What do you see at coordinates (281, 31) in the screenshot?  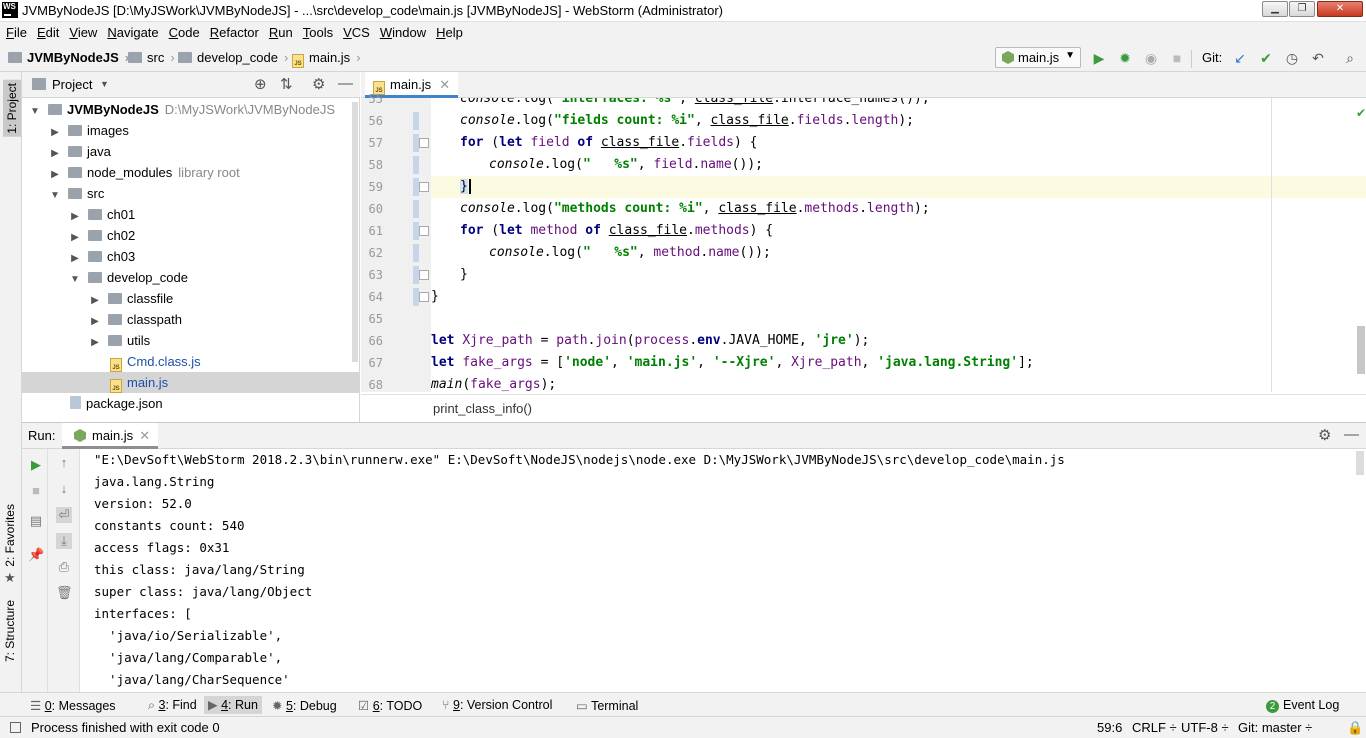 I see `menu-run: Run` at bounding box center [281, 31].